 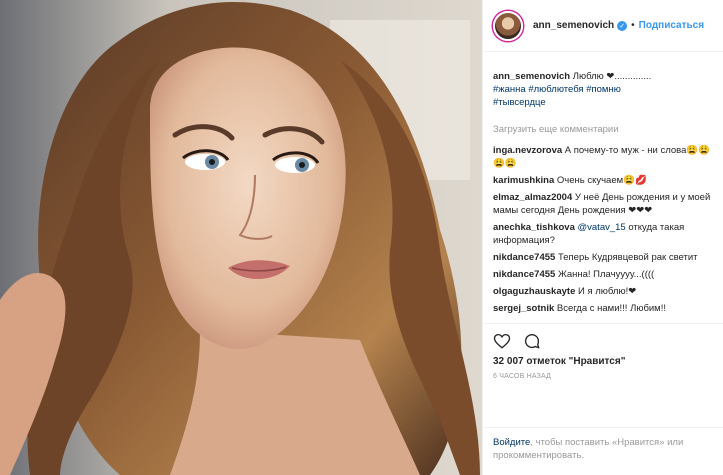 I want to click on author-username: ann_semenovich, so click(x=573, y=25).